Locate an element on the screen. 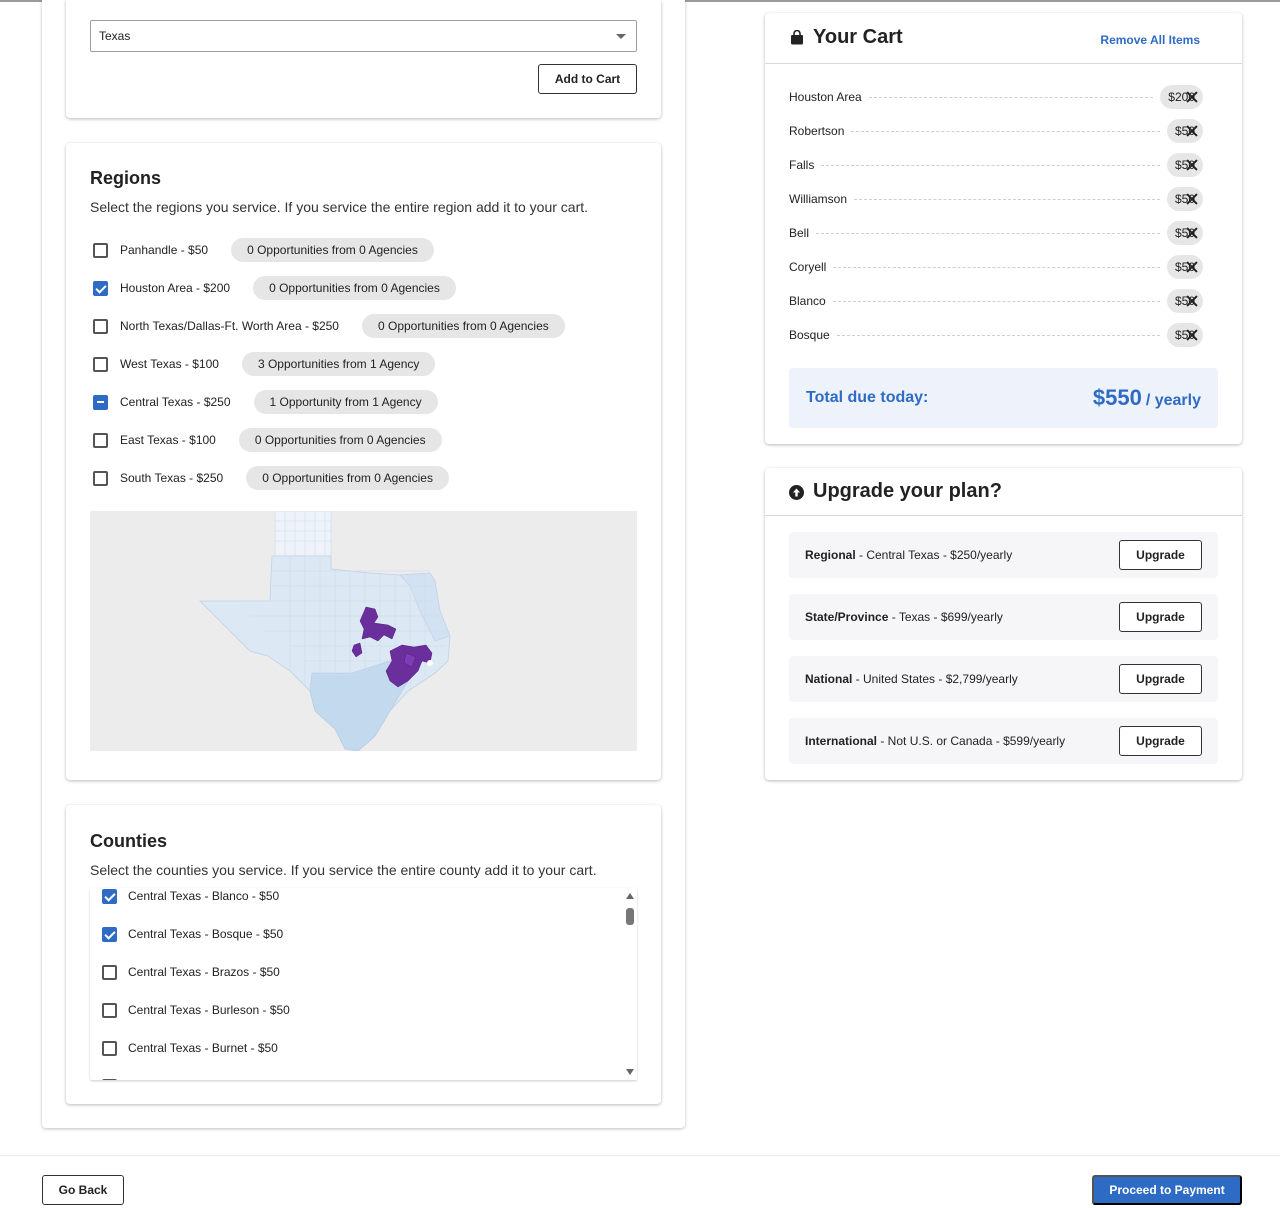 This screenshot has height=1208, width=1280. cart-item: Coryell $50 is located at coordinates (996, 267).